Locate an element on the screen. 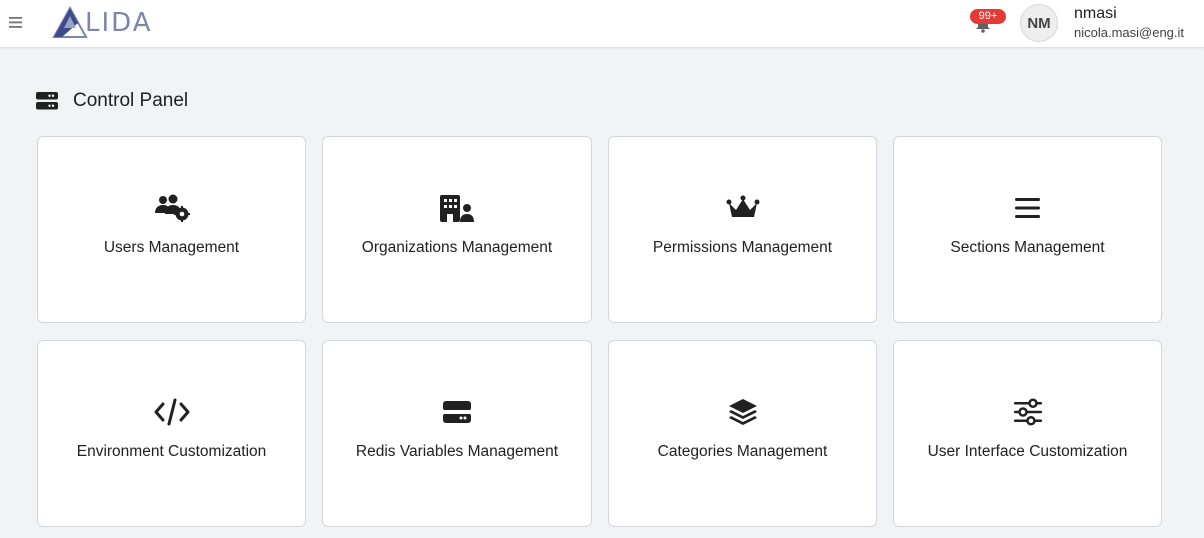  card-categories-management: Categories Management is located at coordinates (742, 433).